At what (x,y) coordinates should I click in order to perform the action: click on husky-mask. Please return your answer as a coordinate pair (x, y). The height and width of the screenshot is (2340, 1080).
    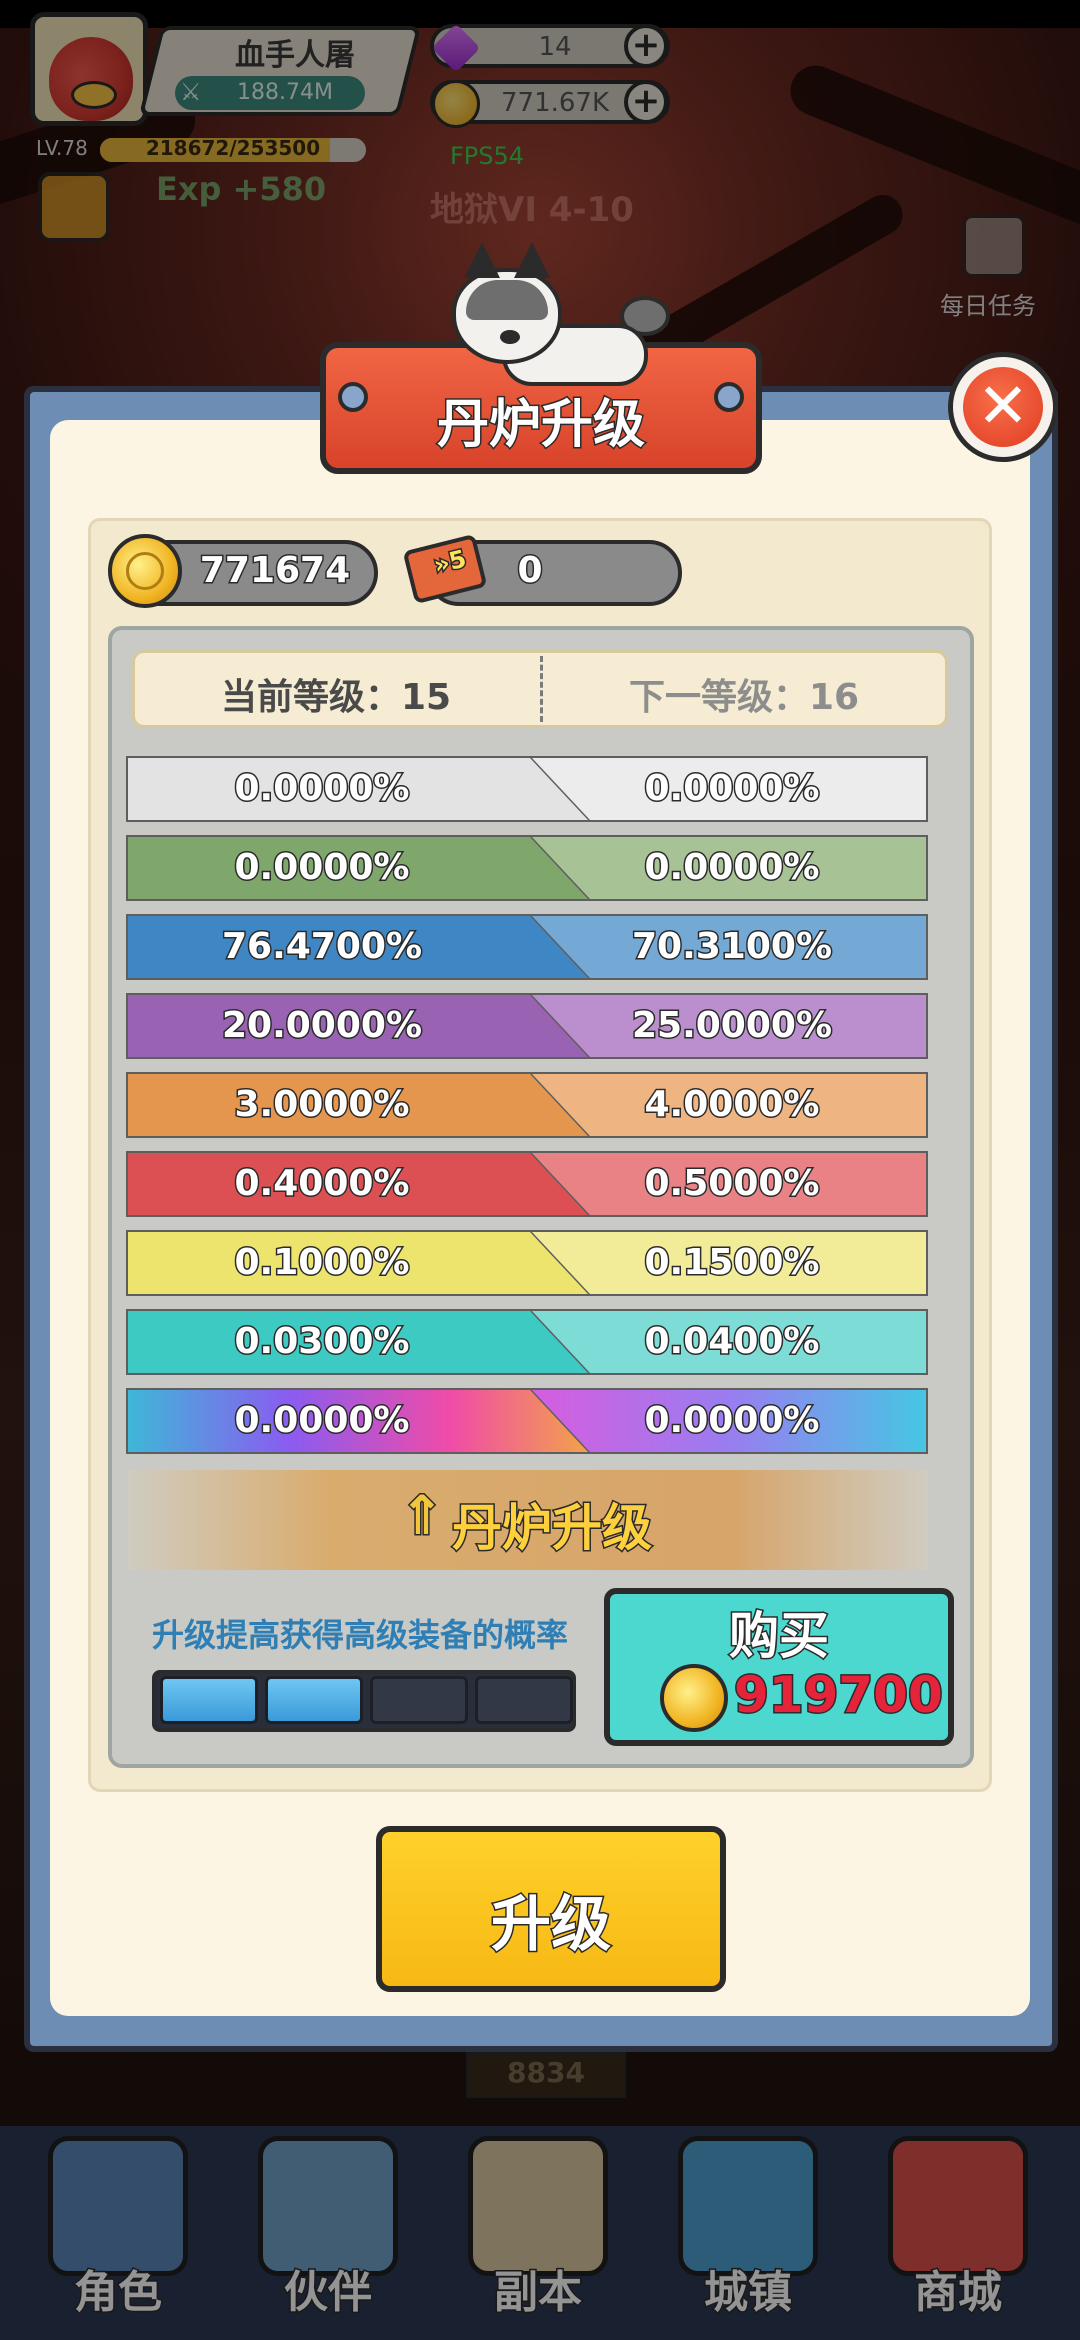
    Looking at the image, I should click on (507, 300).